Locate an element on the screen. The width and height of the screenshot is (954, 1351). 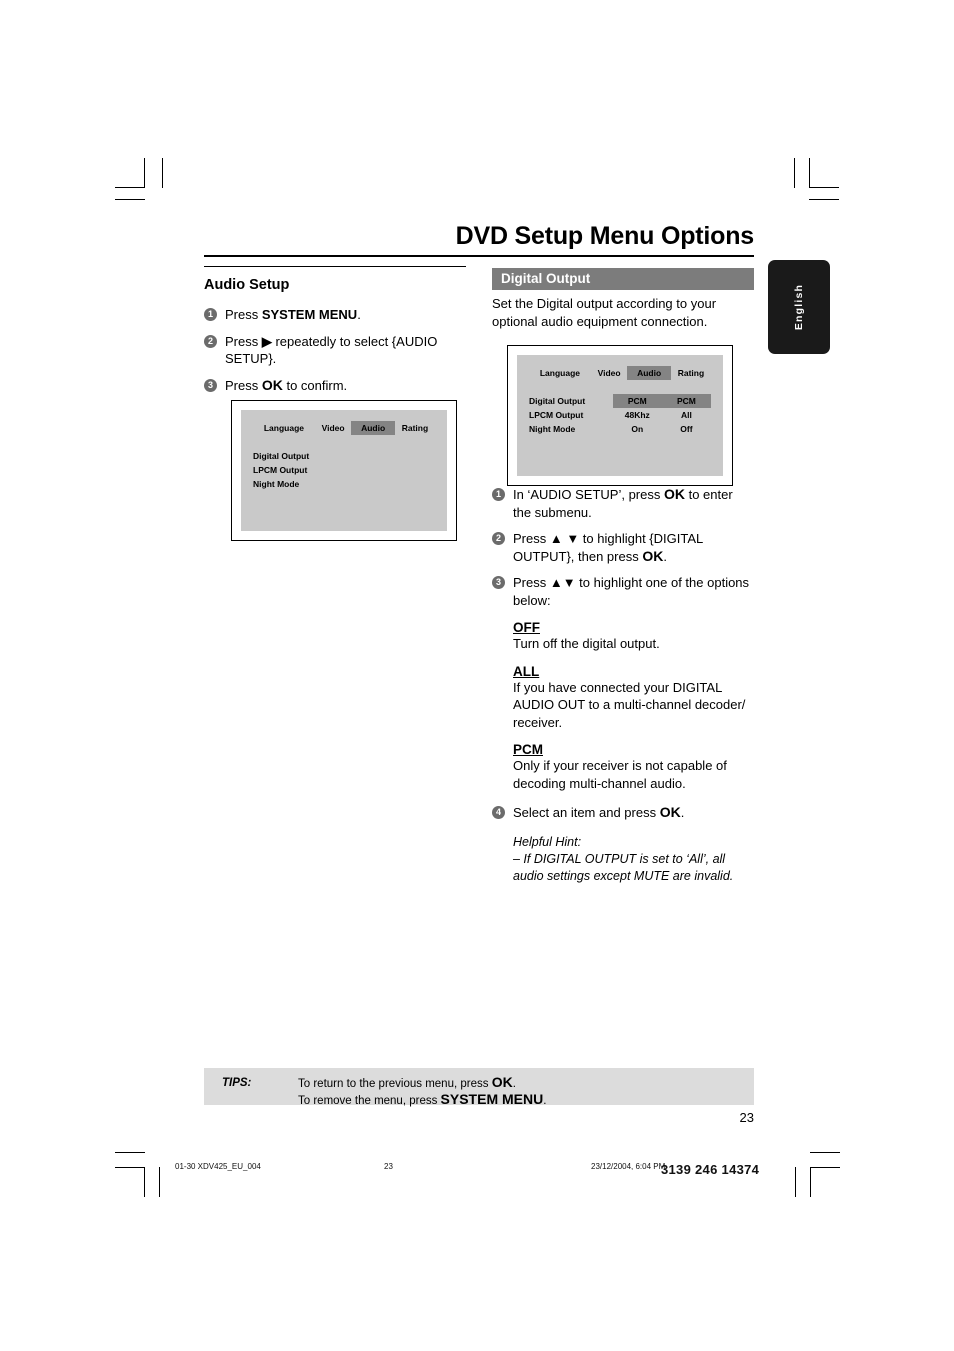
page-number: 23 is located at coordinates (746, 1117).